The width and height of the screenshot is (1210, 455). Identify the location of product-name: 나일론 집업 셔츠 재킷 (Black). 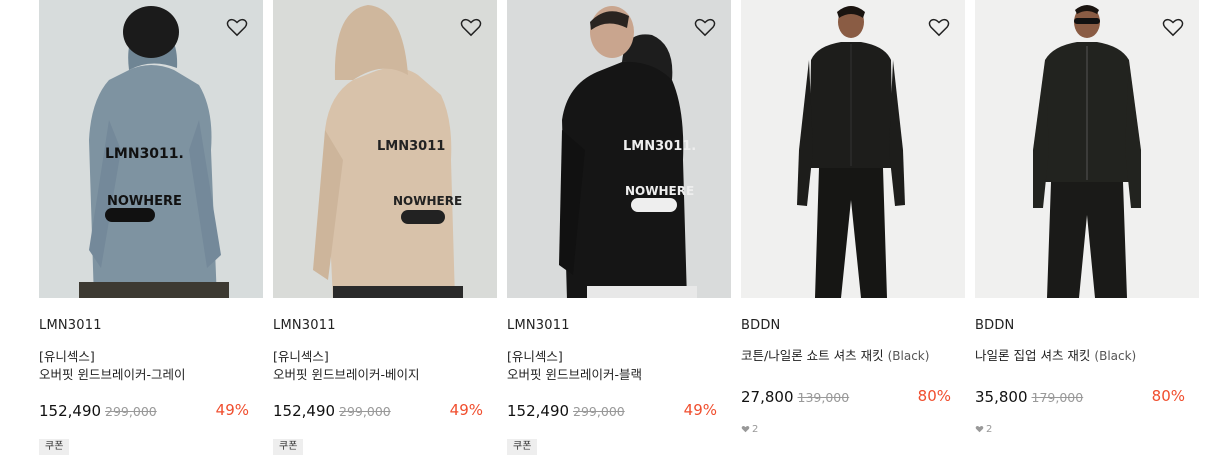
(1087, 356).